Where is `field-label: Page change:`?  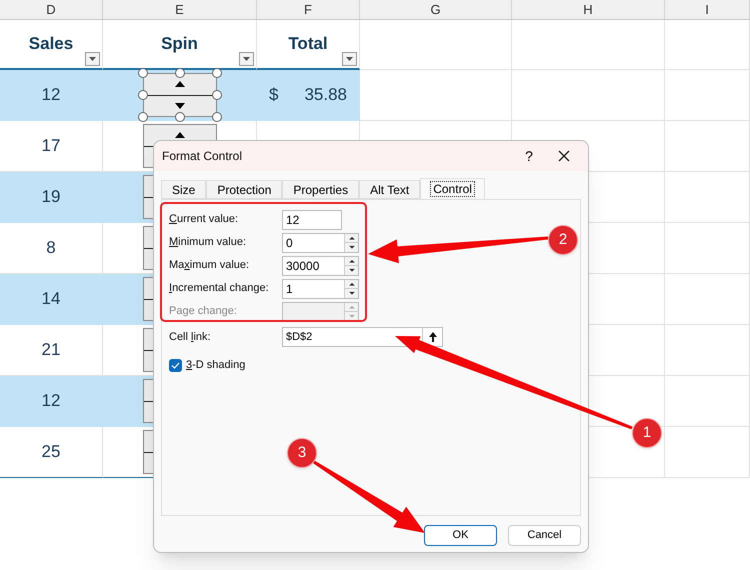
field-label: Page change: is located at coordinates (203, 312).